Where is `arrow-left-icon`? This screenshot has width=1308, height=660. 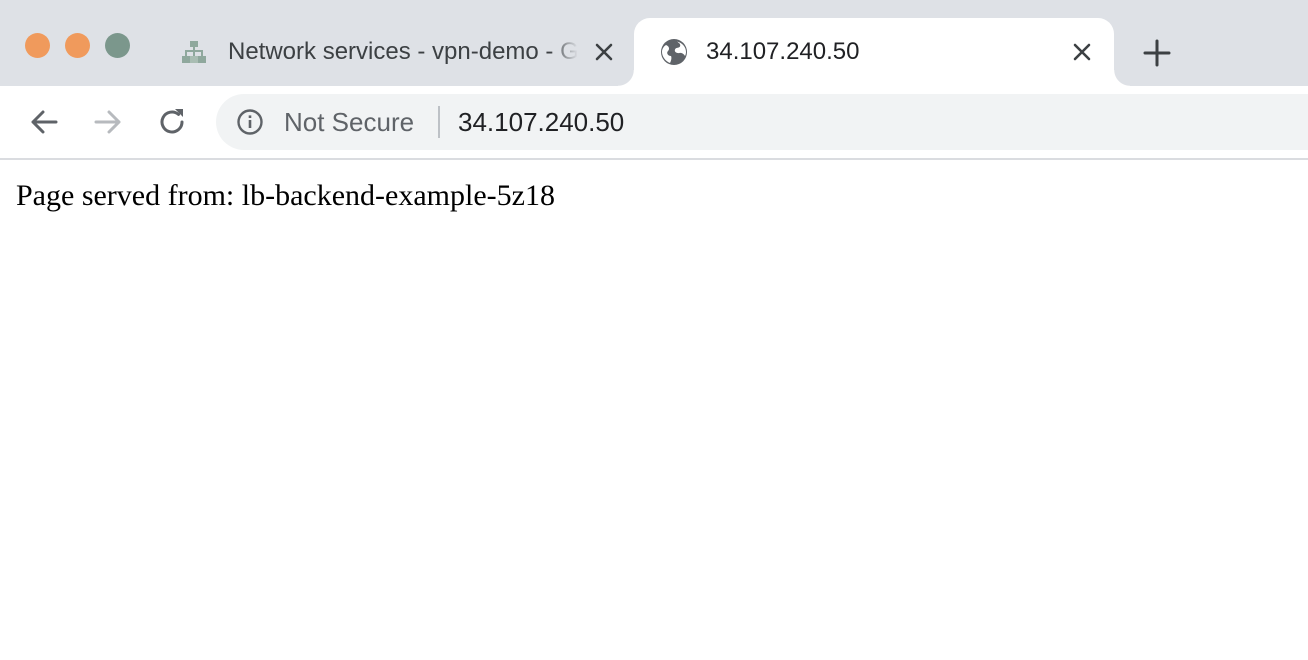
arrow-left-icon is located at coordinates (44, 122).